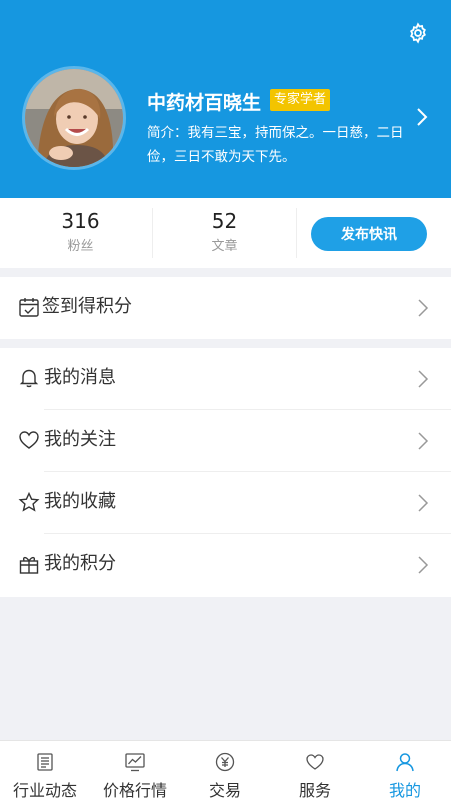 This screenshot has width=451, height=807. Describe the element at coordinates (224, 246) in the screenshot. I see `articles-label: 文章` at that location.